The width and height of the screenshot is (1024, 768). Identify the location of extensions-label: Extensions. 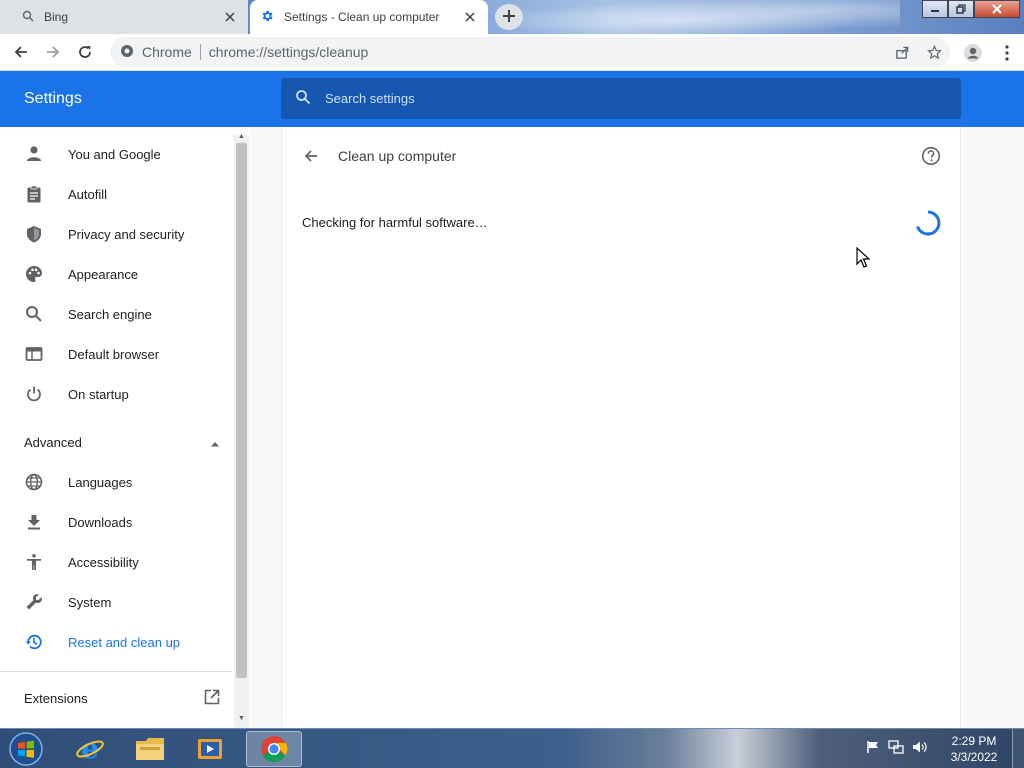
(56, 698).